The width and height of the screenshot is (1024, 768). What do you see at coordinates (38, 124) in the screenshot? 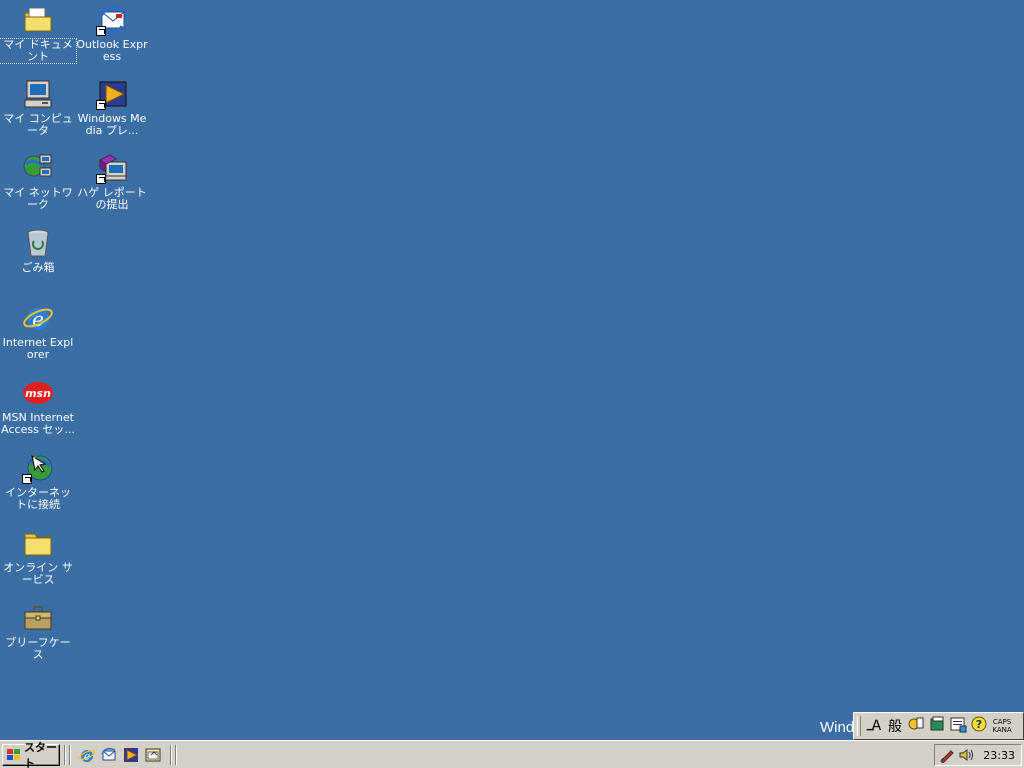
I see `desktop-icon-label: マイ コンピュータ` at bounding box center [38, 124].